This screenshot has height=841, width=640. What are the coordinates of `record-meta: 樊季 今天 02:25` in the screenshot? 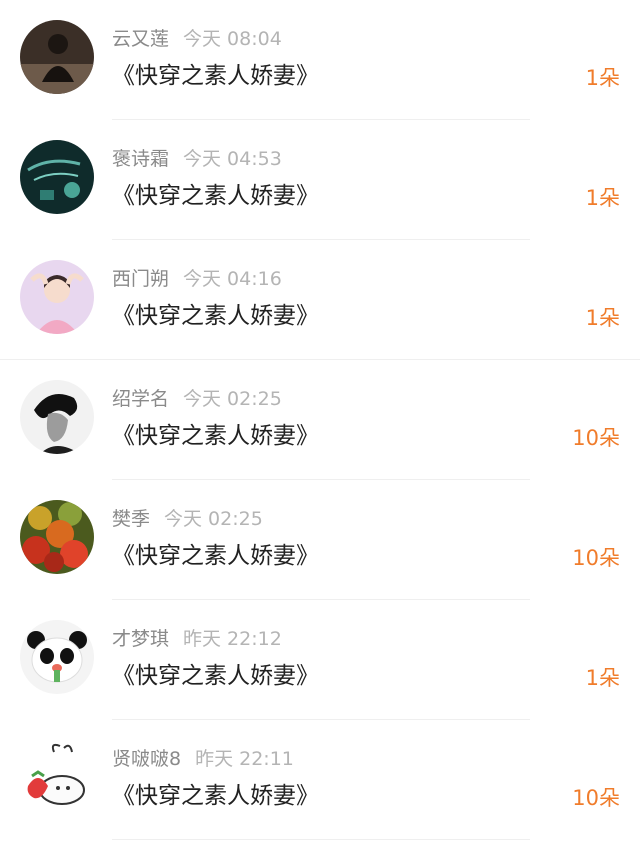 It's located at (187, 519).